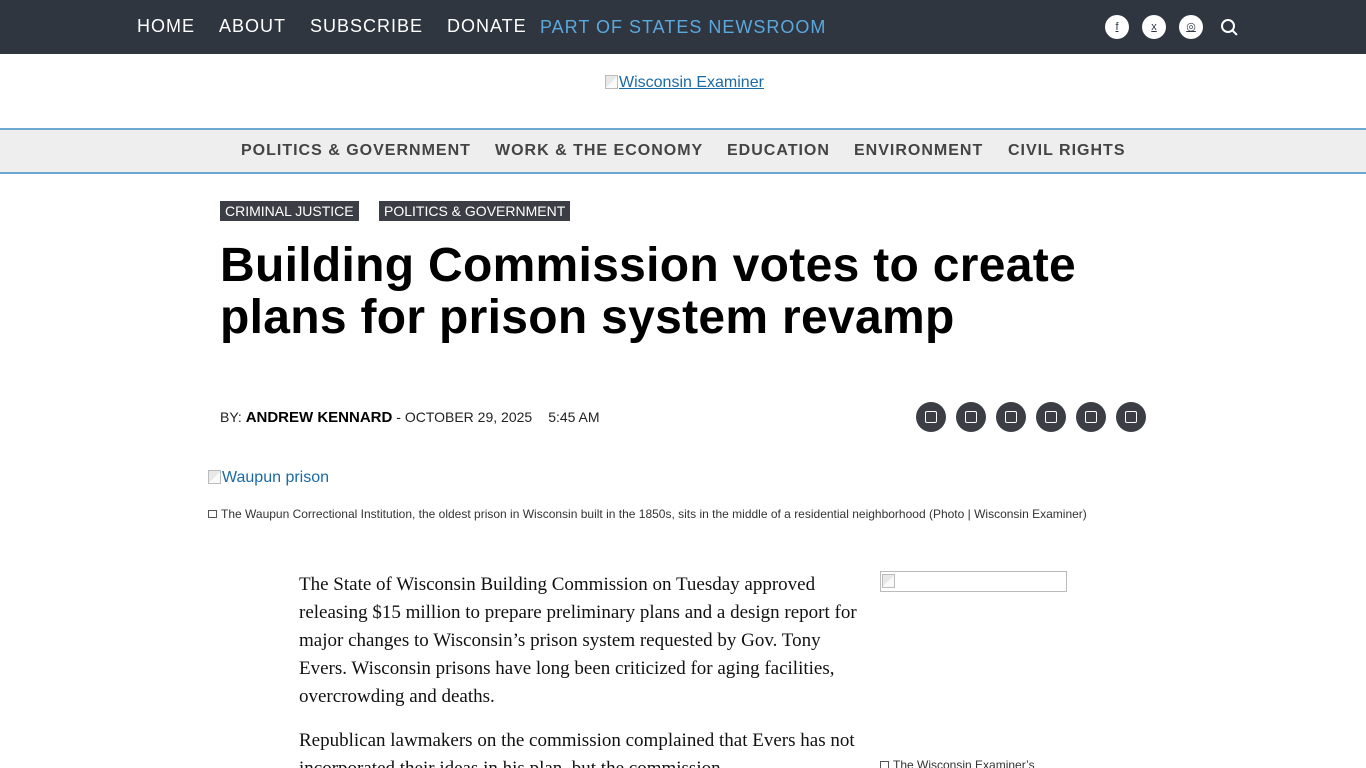  I want to click on link-share-icon, so click(1131, 417).